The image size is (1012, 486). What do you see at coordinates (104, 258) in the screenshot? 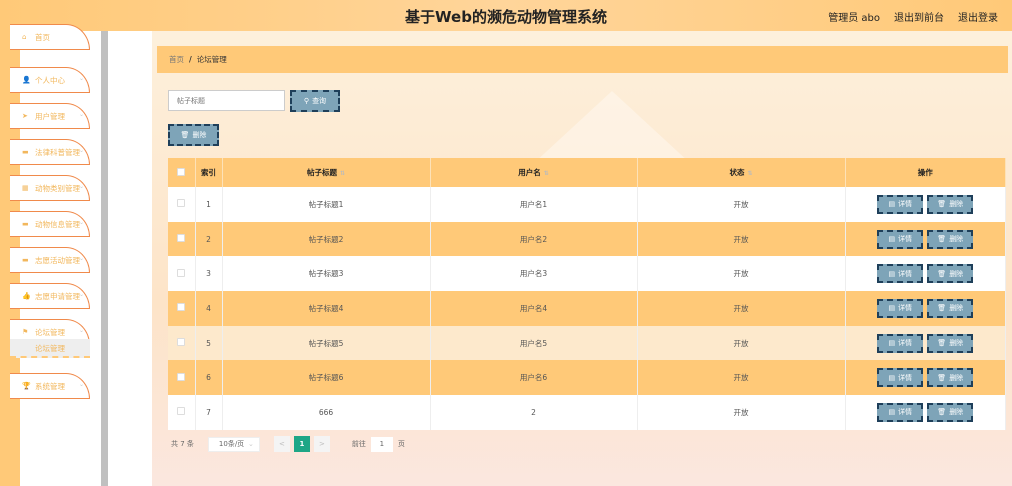
I see `sidebar-scrollbar` at bounding box center [104, 258].